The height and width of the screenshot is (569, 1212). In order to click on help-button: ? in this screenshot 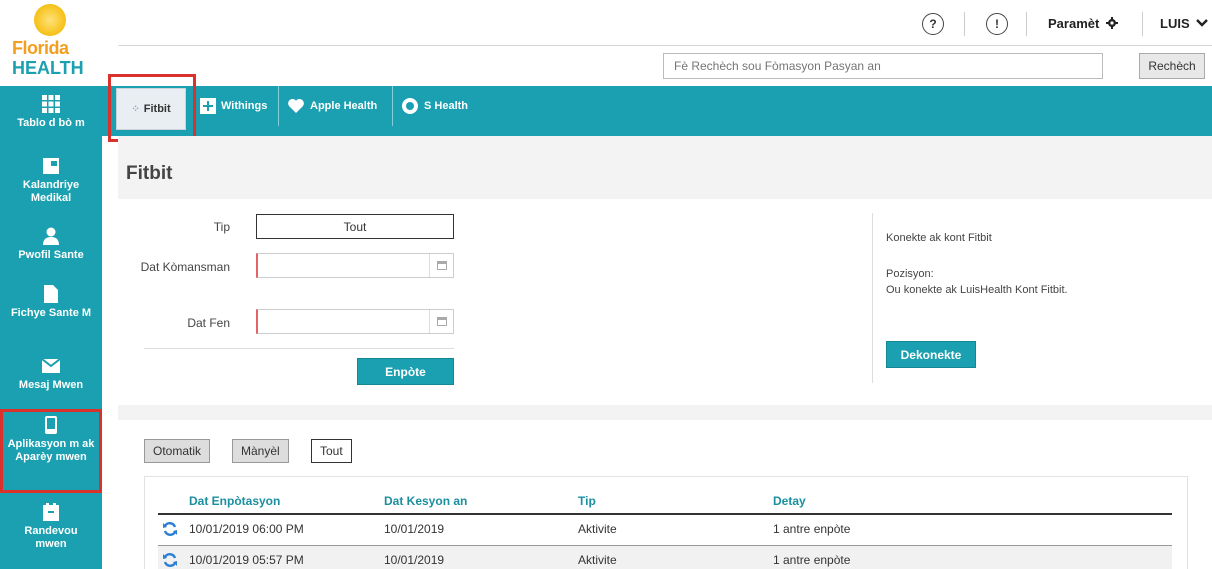, I will do `click(933, 24)`.